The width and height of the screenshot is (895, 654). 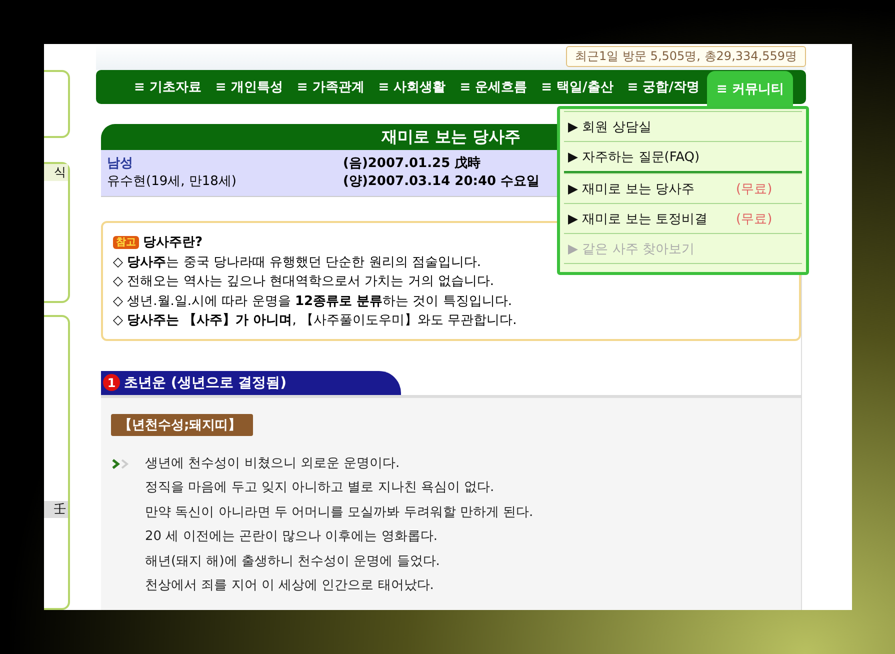 What do you see at coordinates (663, 87) in the screenshot?
I see `nav-tab: ≡ 궁합/작명` at bounding box center [663, 87].